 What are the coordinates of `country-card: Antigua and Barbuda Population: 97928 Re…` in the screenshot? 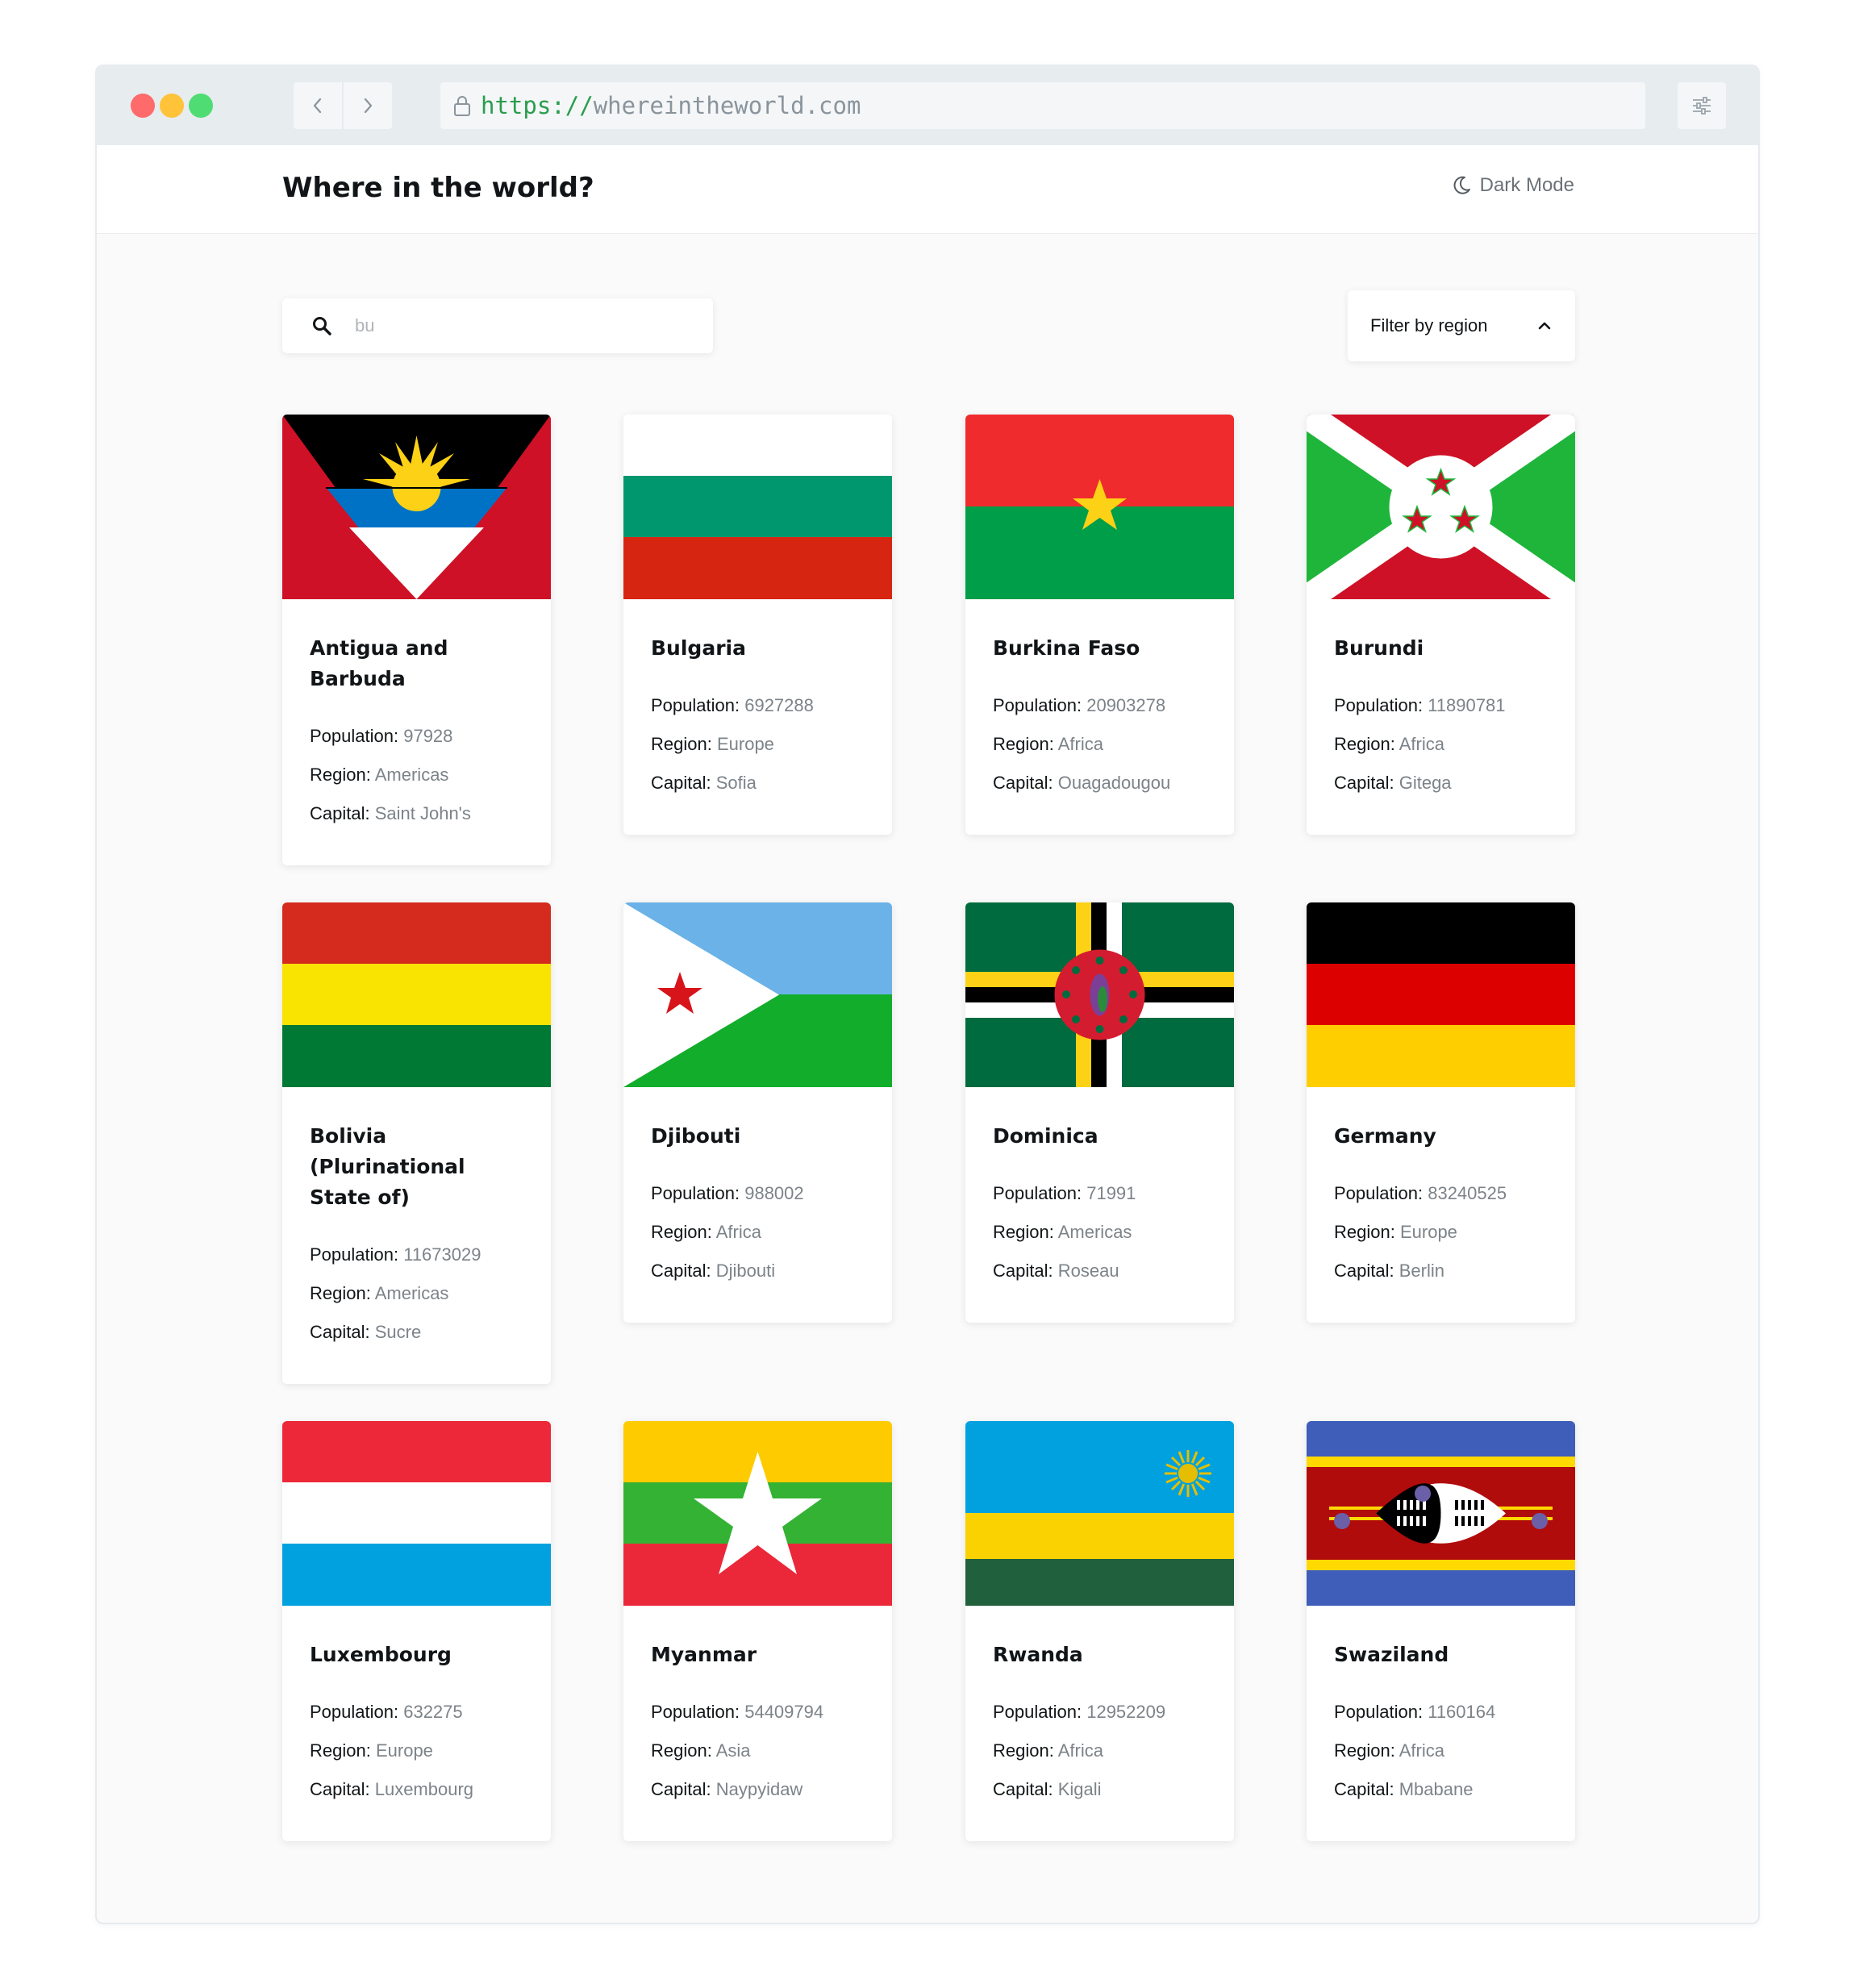 It's located at (416, 640).